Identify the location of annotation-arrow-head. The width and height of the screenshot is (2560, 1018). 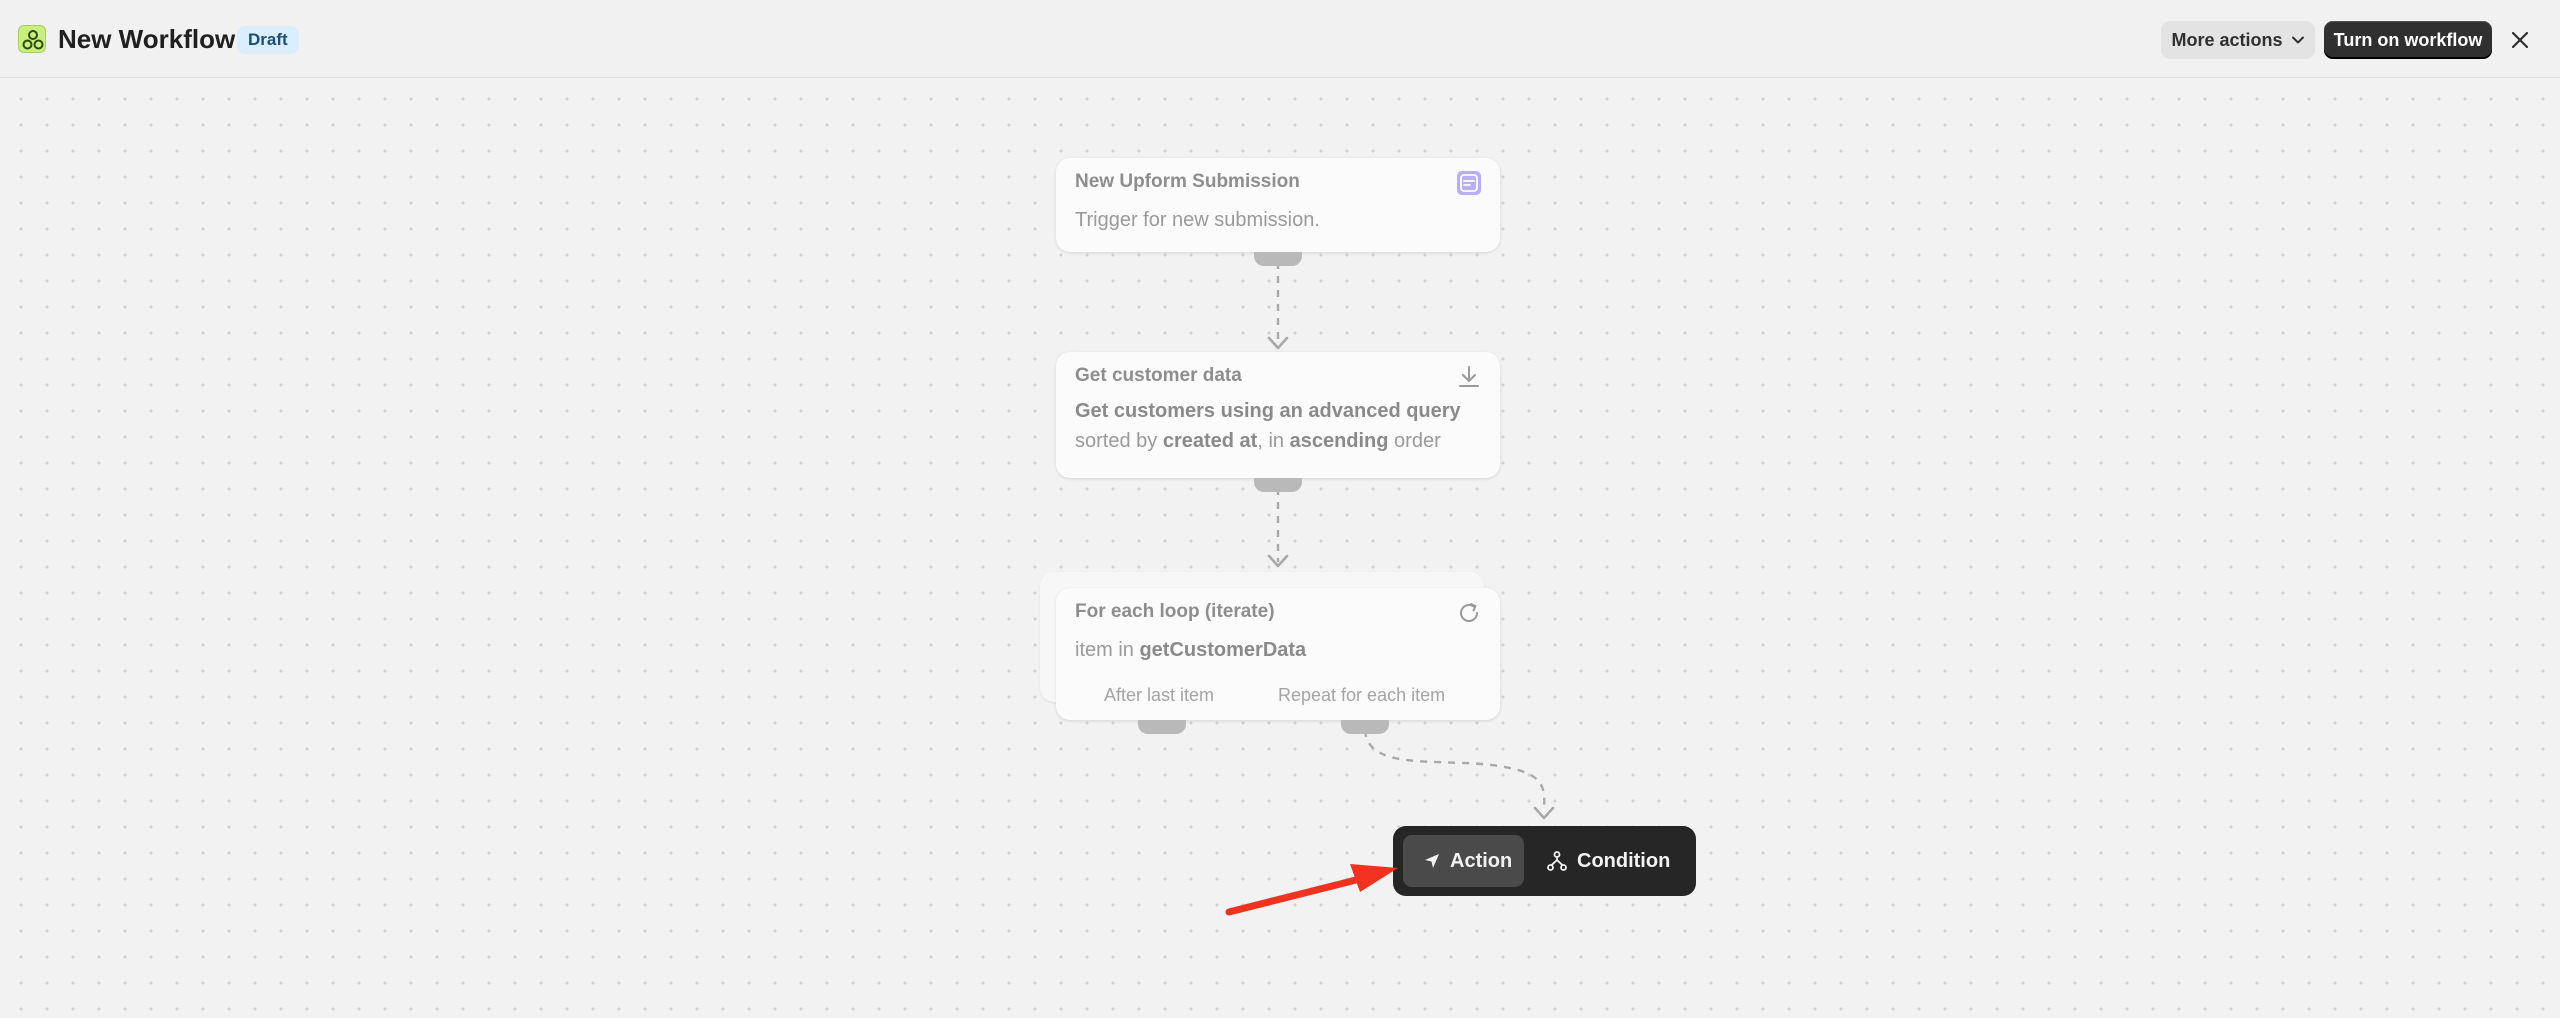
(1374, 878).